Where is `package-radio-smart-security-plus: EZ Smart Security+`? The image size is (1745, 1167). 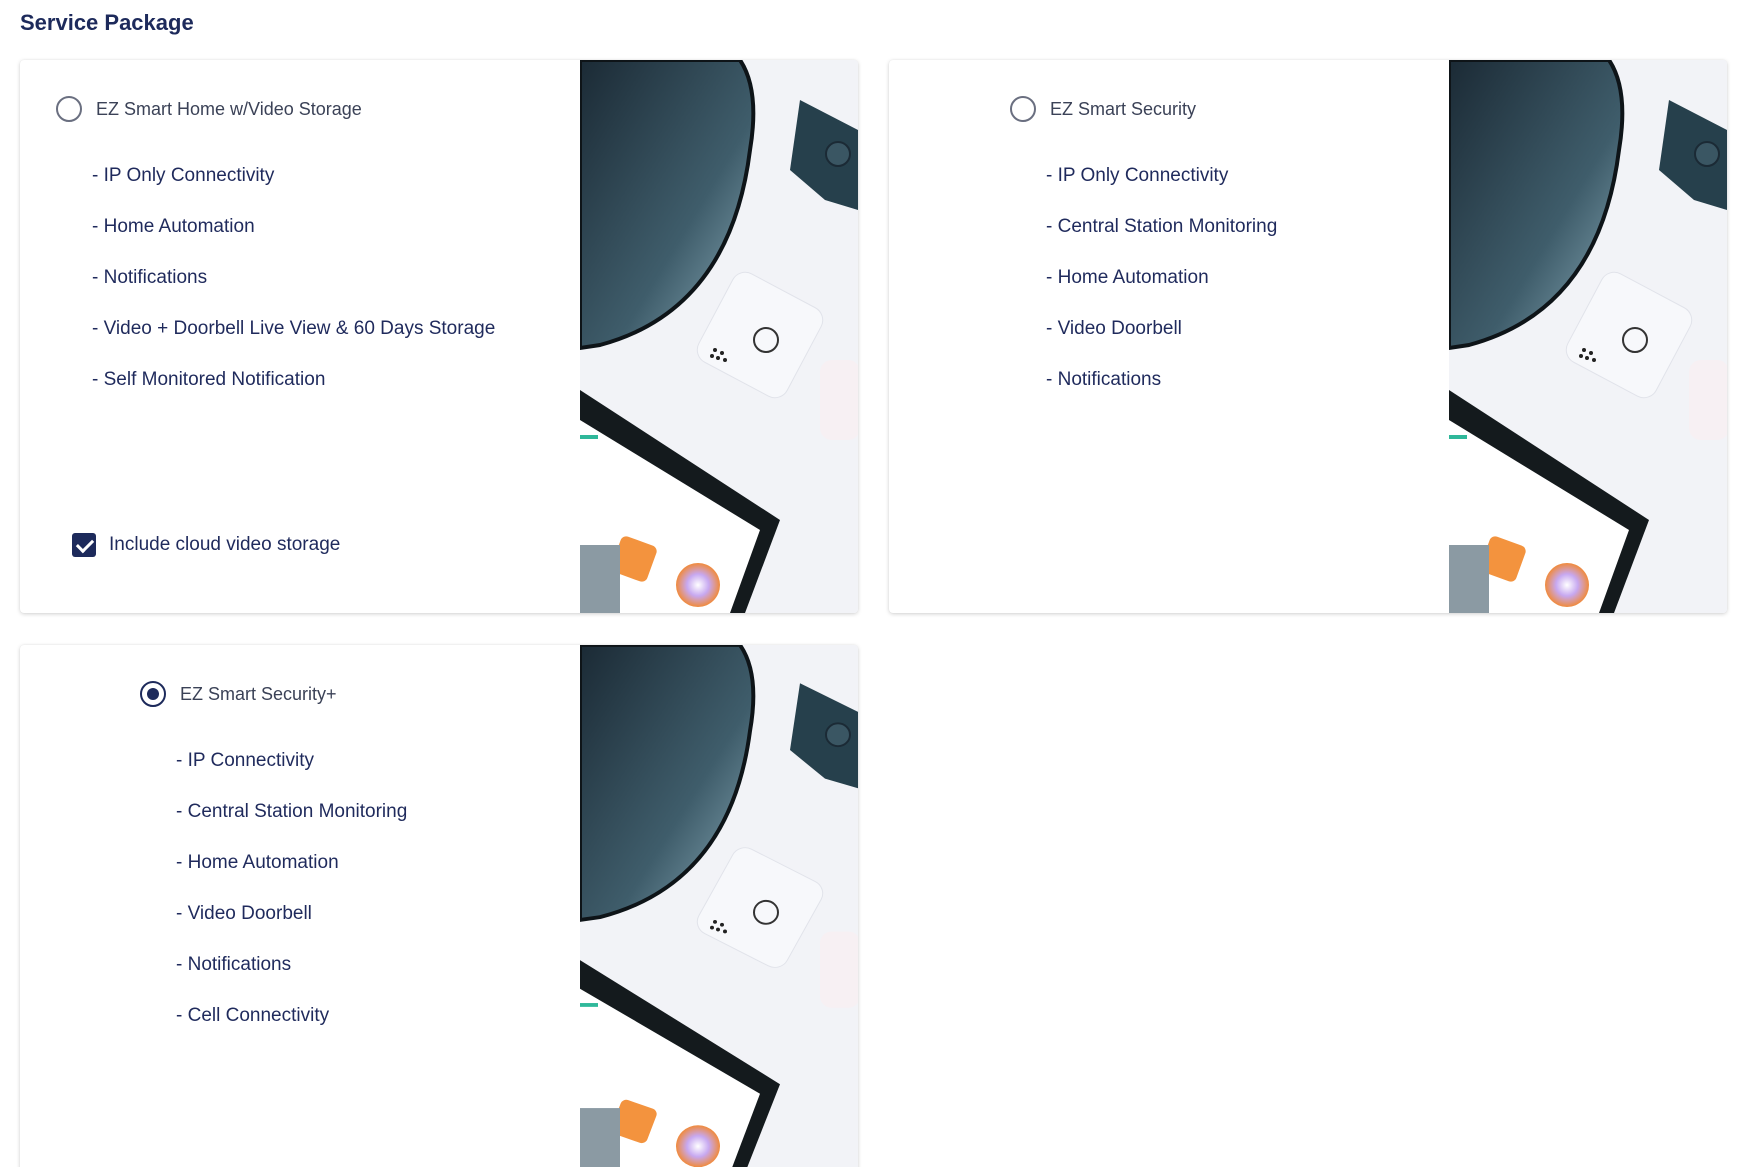 package-radio-smart-security-plus: EZ Smart Security+ is located at coordinates (238, 694).